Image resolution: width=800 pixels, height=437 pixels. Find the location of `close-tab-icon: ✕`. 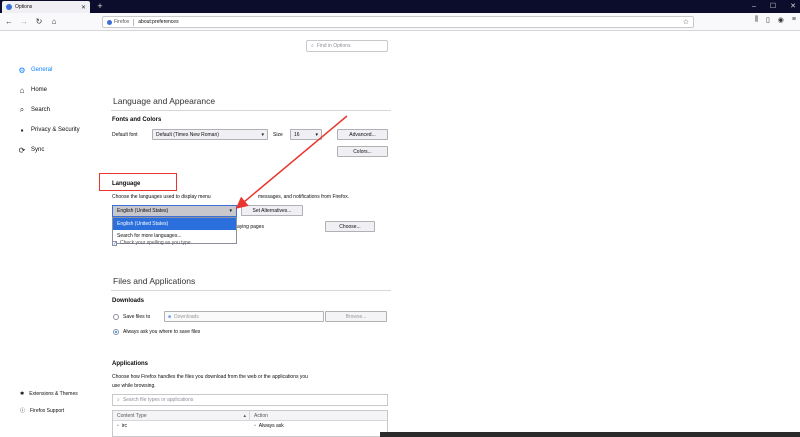

close-tab-icon: ✕ is located at coordinates (83, 7).